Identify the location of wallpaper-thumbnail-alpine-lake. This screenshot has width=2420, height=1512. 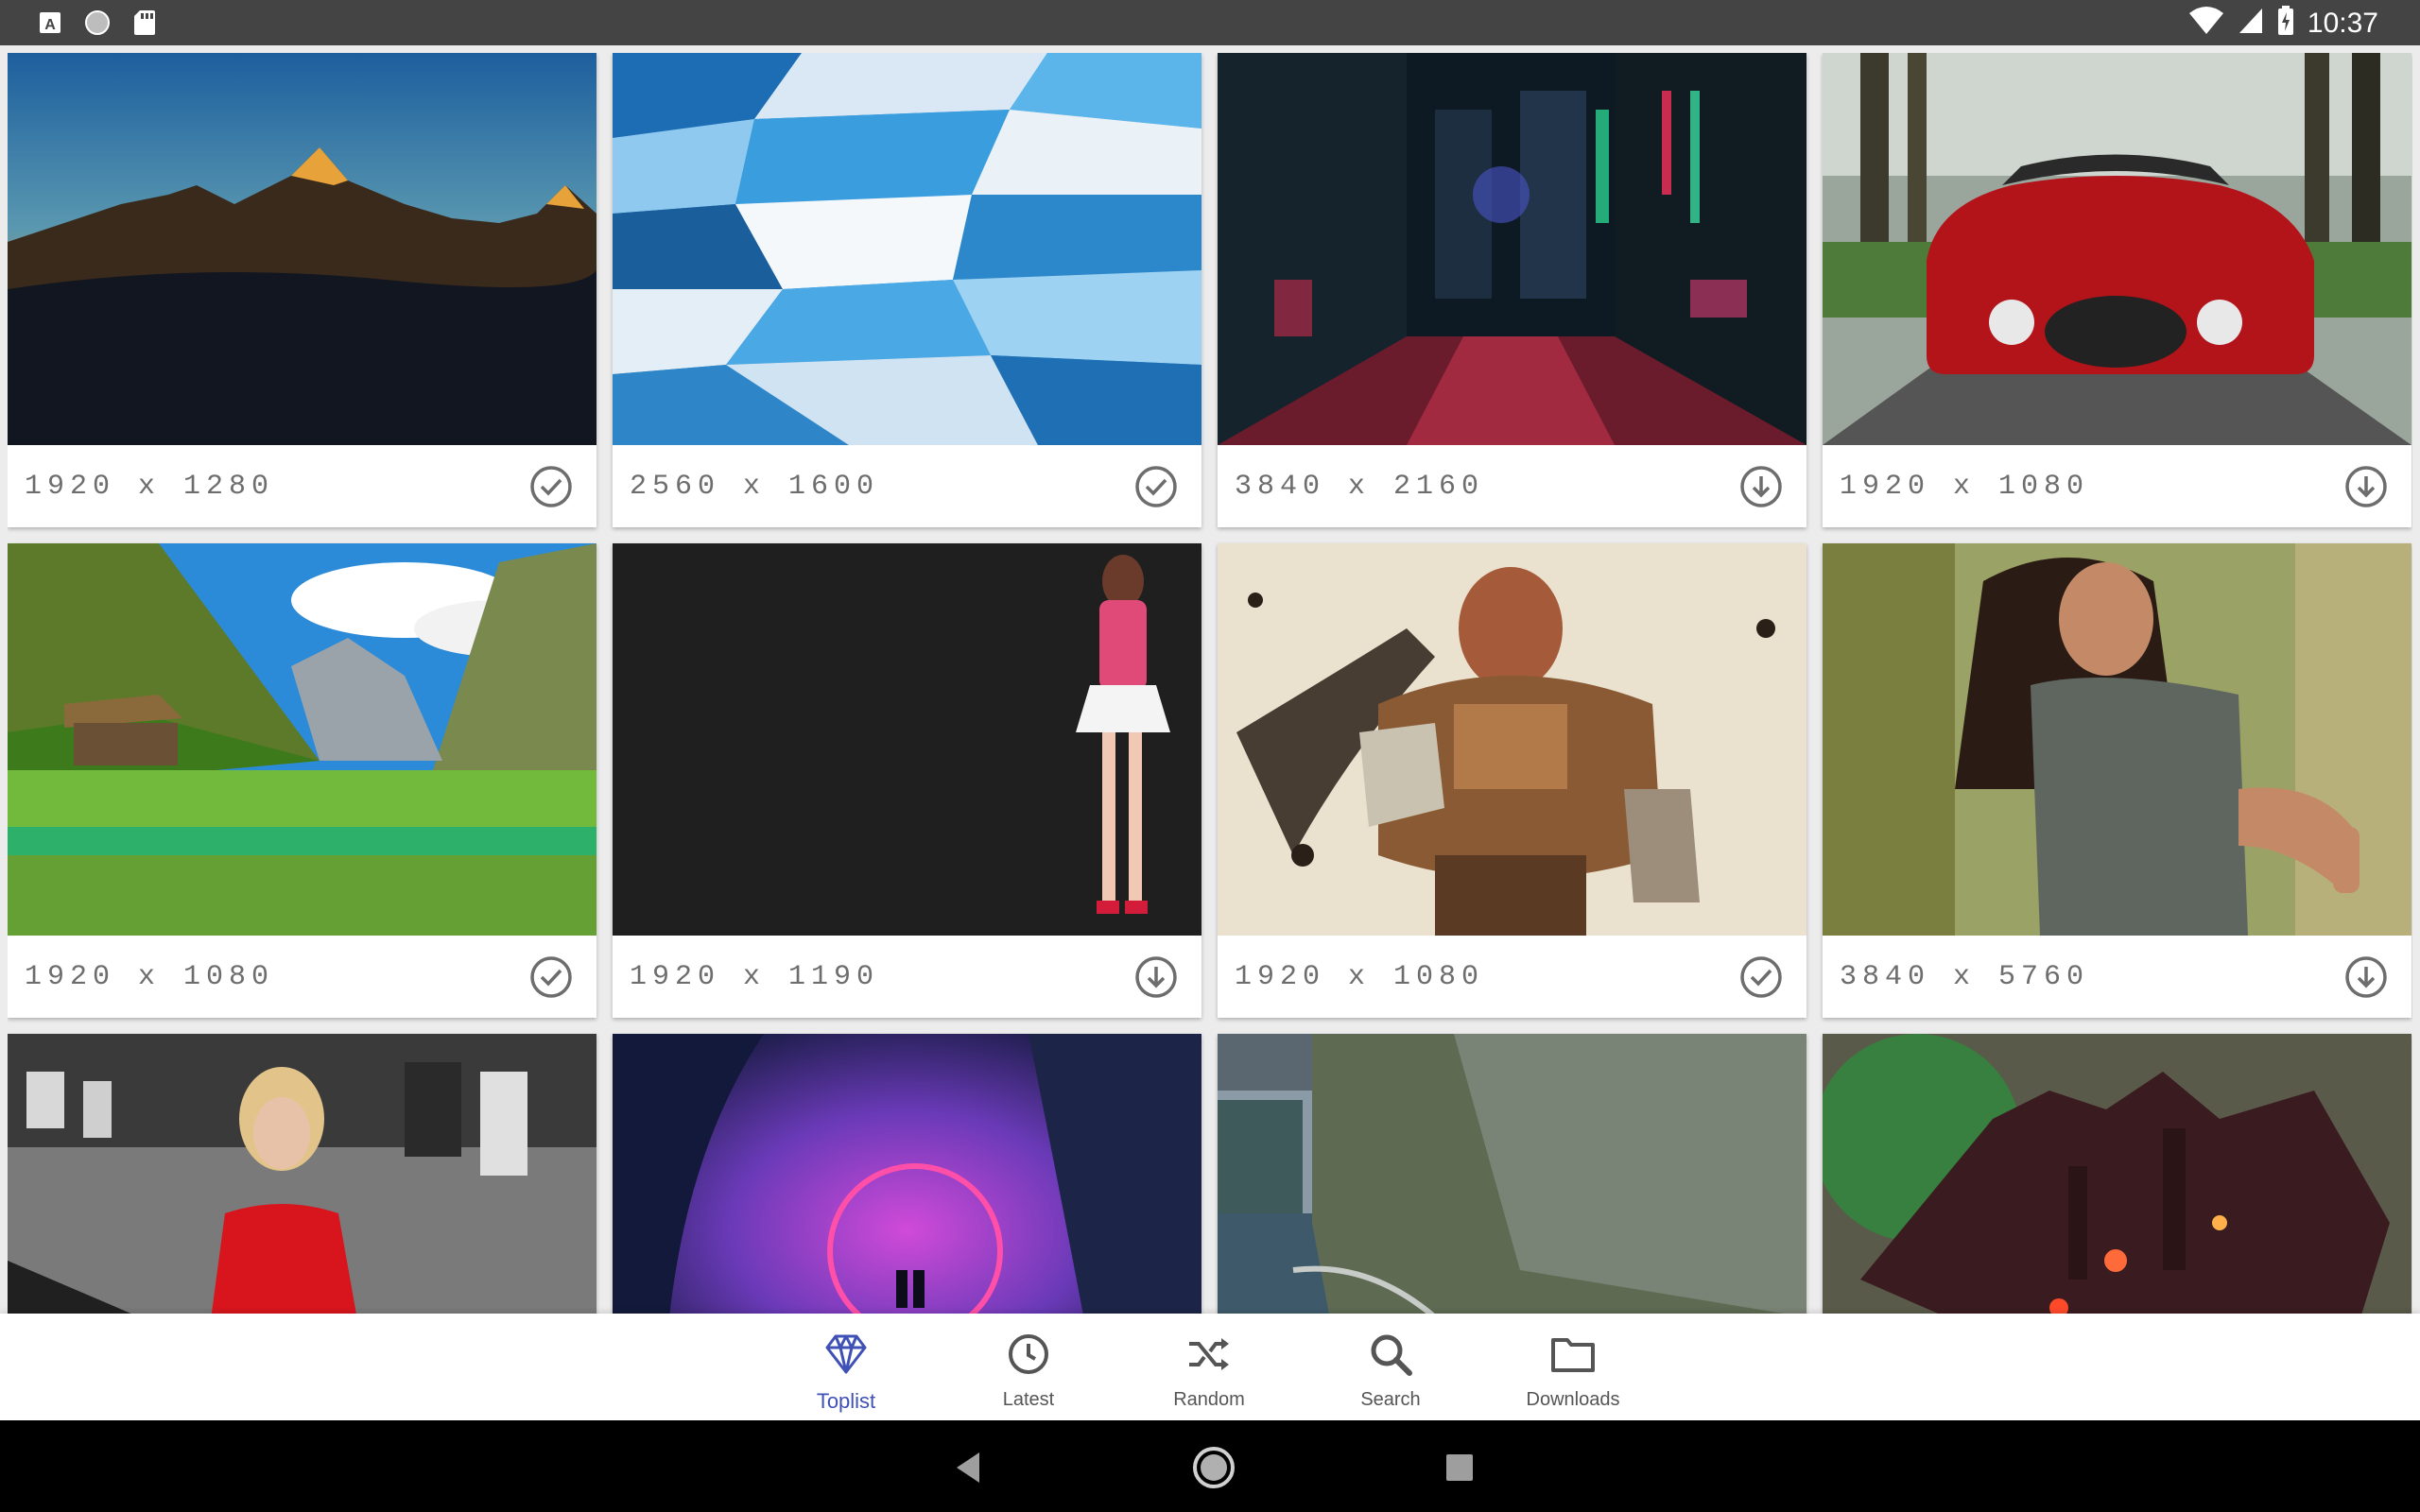
(302, 739).